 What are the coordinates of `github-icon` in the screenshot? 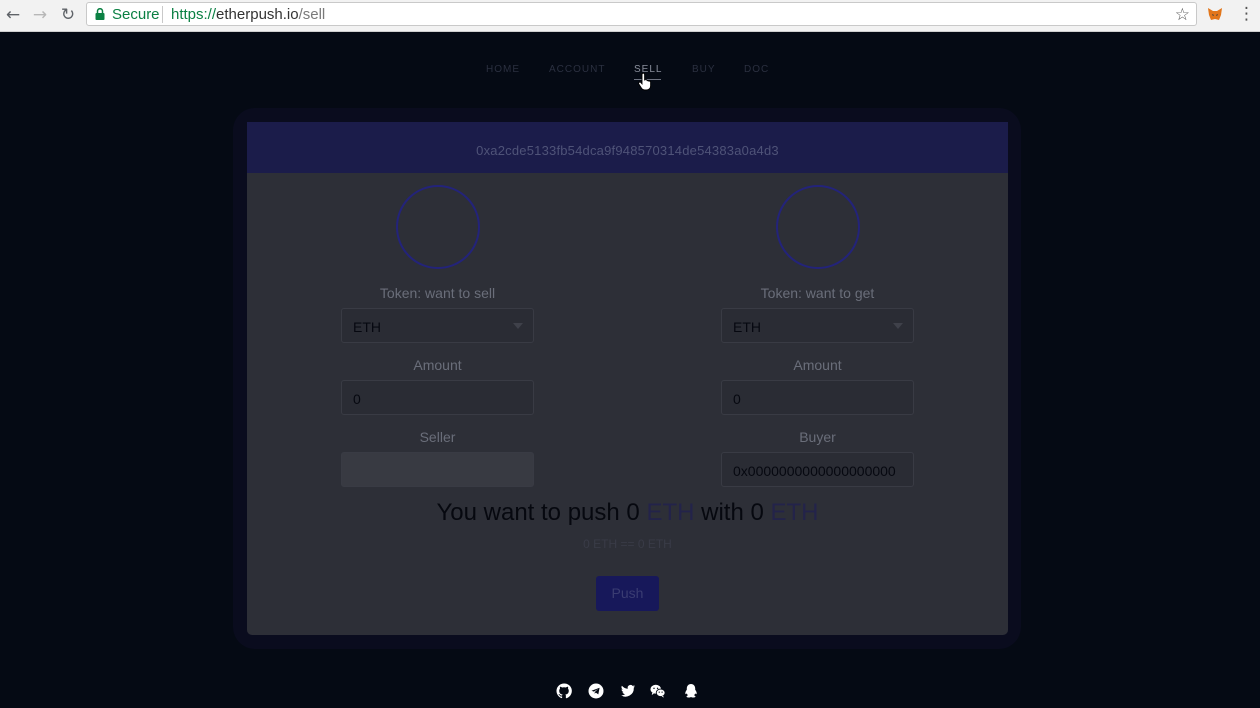 It's located at (564, 691).